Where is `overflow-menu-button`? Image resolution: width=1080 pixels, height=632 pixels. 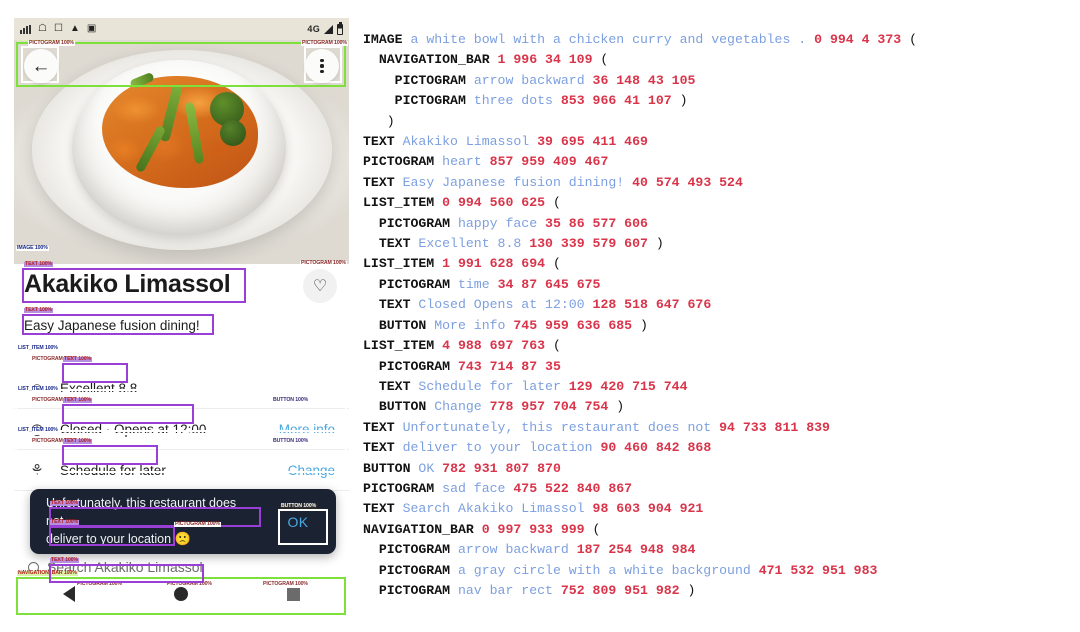 overflow-menu-button is located at coordinates (322, 66).